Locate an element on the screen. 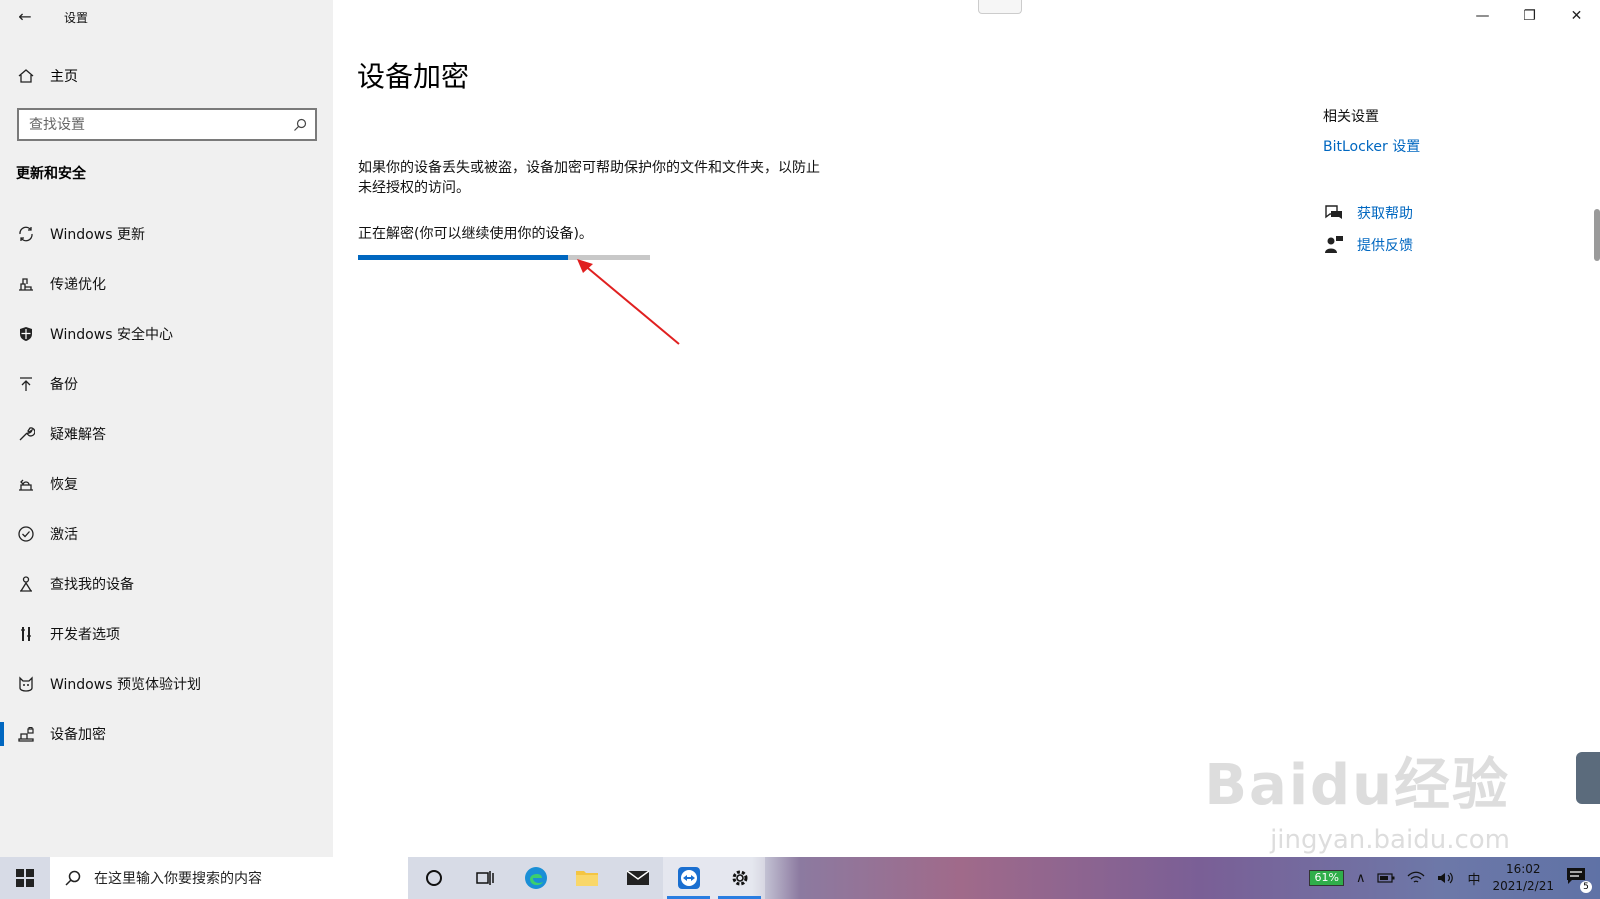 This screenshot has width=1600, height=899. sidebar-item-backup: 备份 is located at coordinates (166, 384).